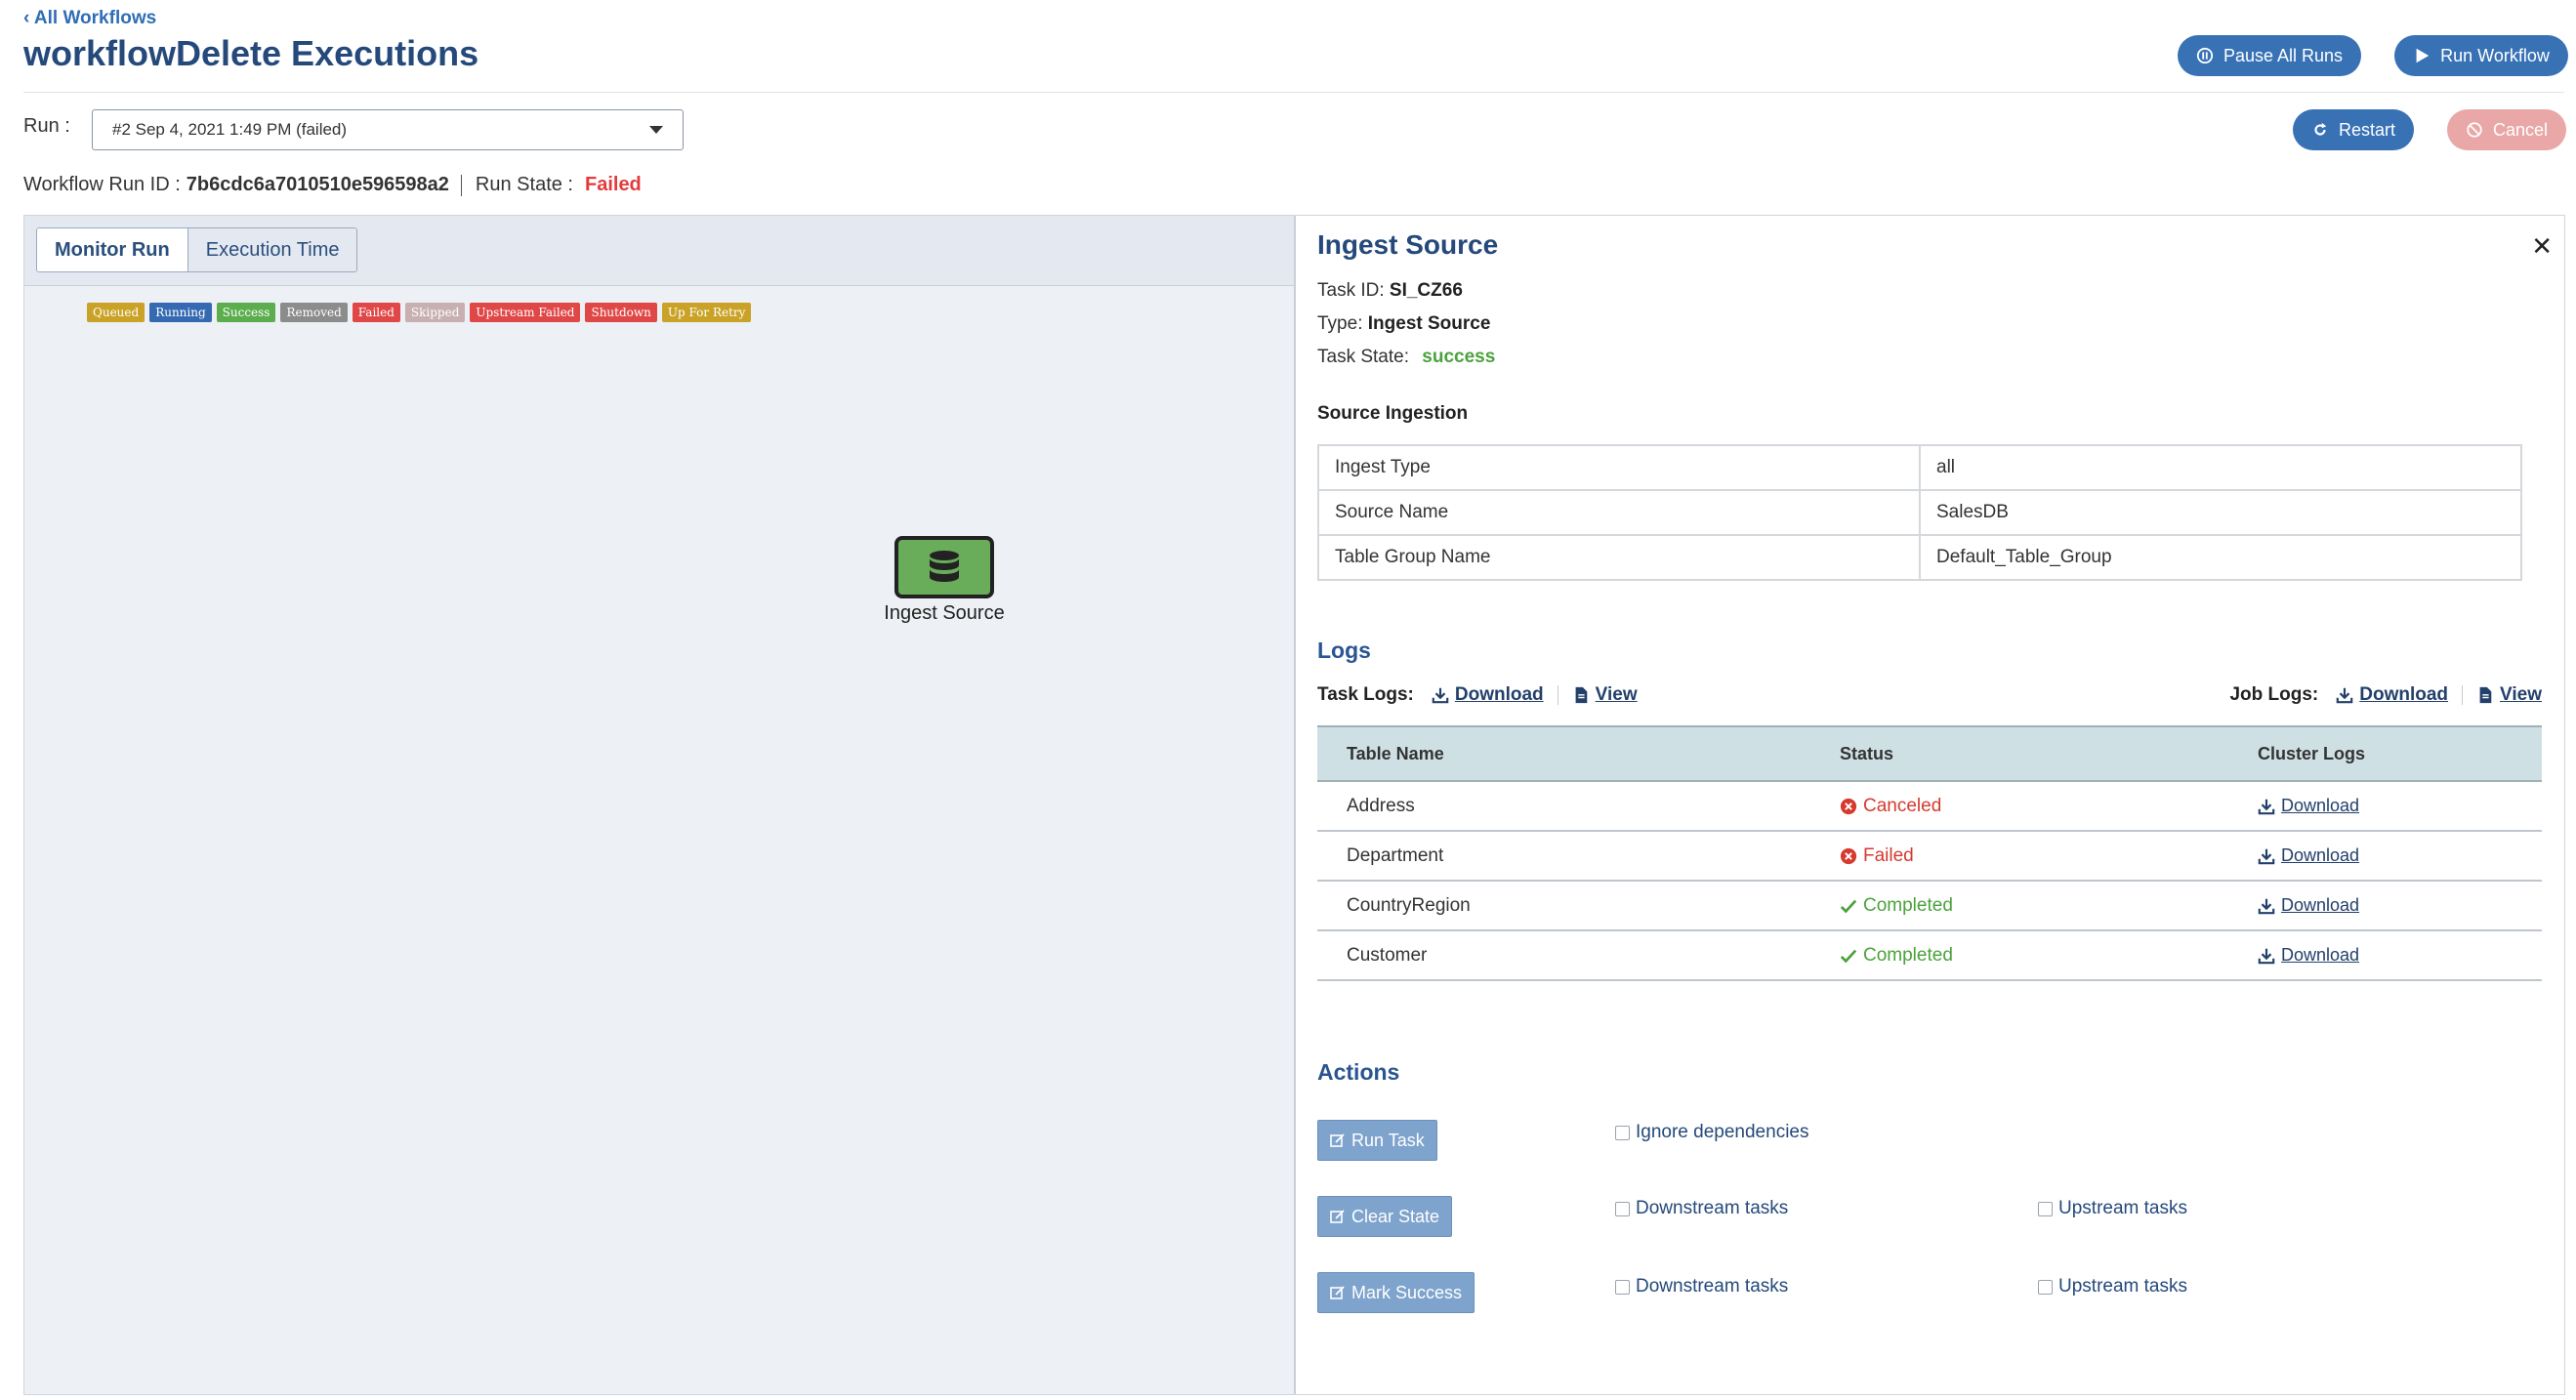 Image resolution: width=2576 pixels, height=1400 pixels. What do you see at coordinates (2112, 1286) in the screenshot?
I see `mark-upstream-checkbox: Upstream tasks` at bounding box center [2112, 1286].